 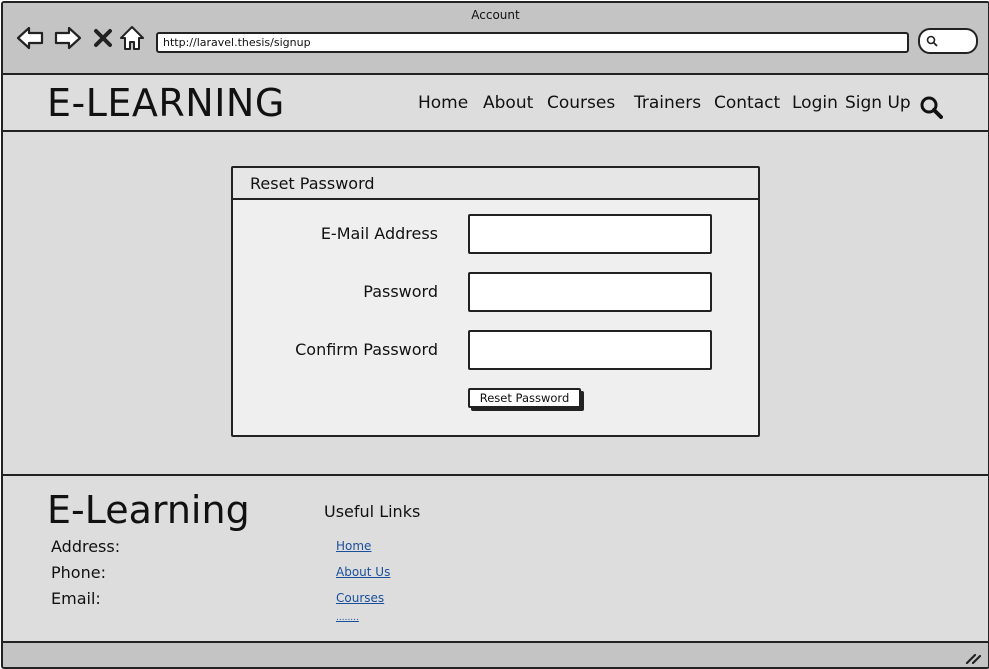 What do you see at coordinates (366, 349) in the screenshot?
I see `confirm-password-label: Confirm Password` at bounding box center [366, 349].